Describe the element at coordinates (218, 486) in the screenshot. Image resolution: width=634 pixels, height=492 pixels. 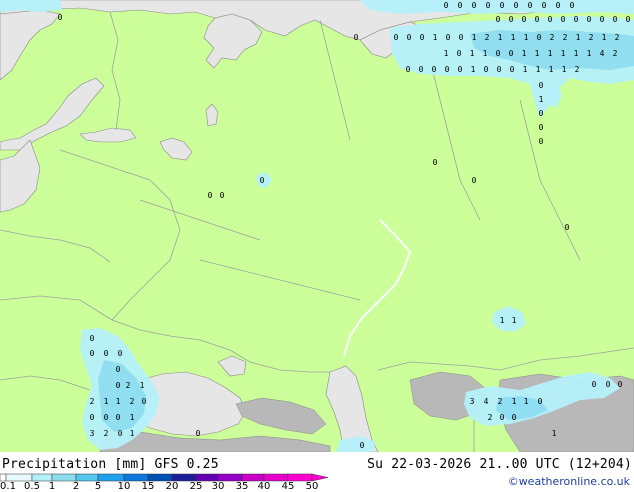
I see `legend-tick-label: 30` at that location.